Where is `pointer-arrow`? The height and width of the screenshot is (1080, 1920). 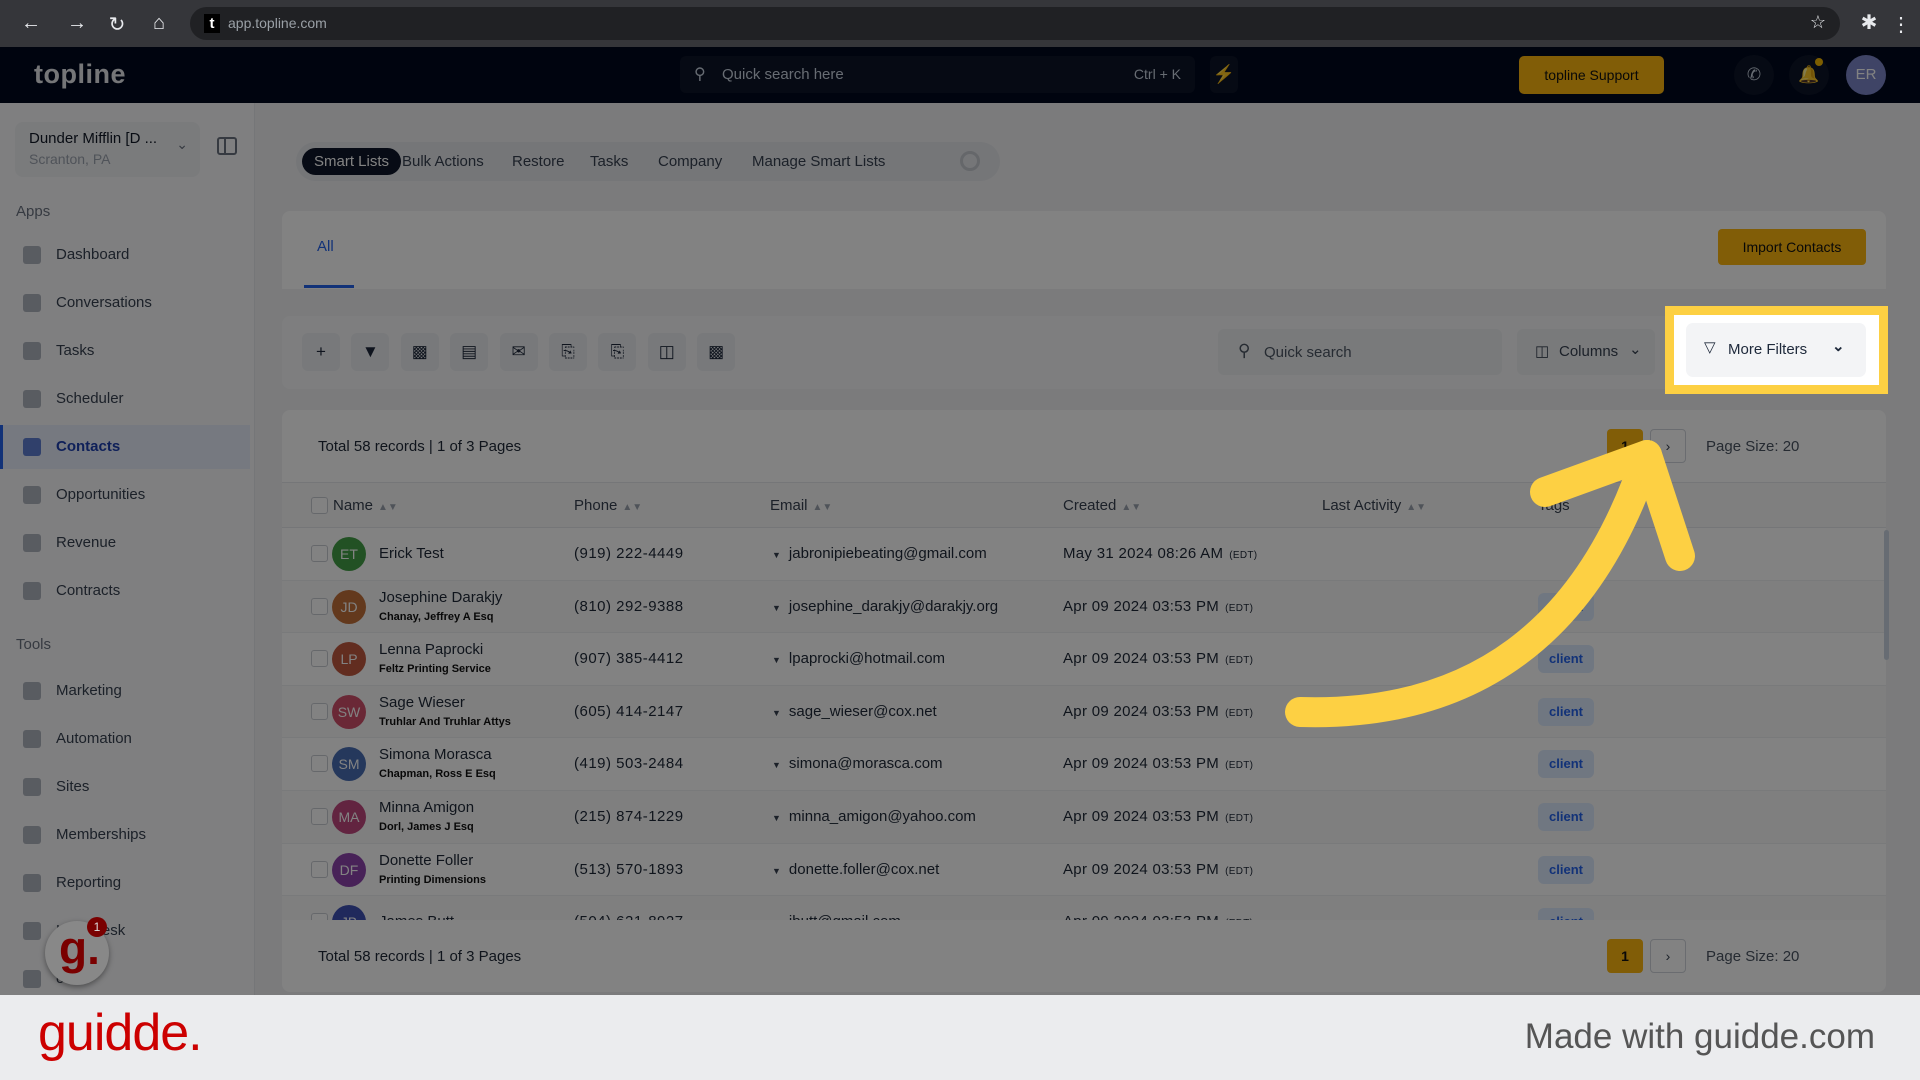 pointer-arrow is located at coordinates (1490, 584).